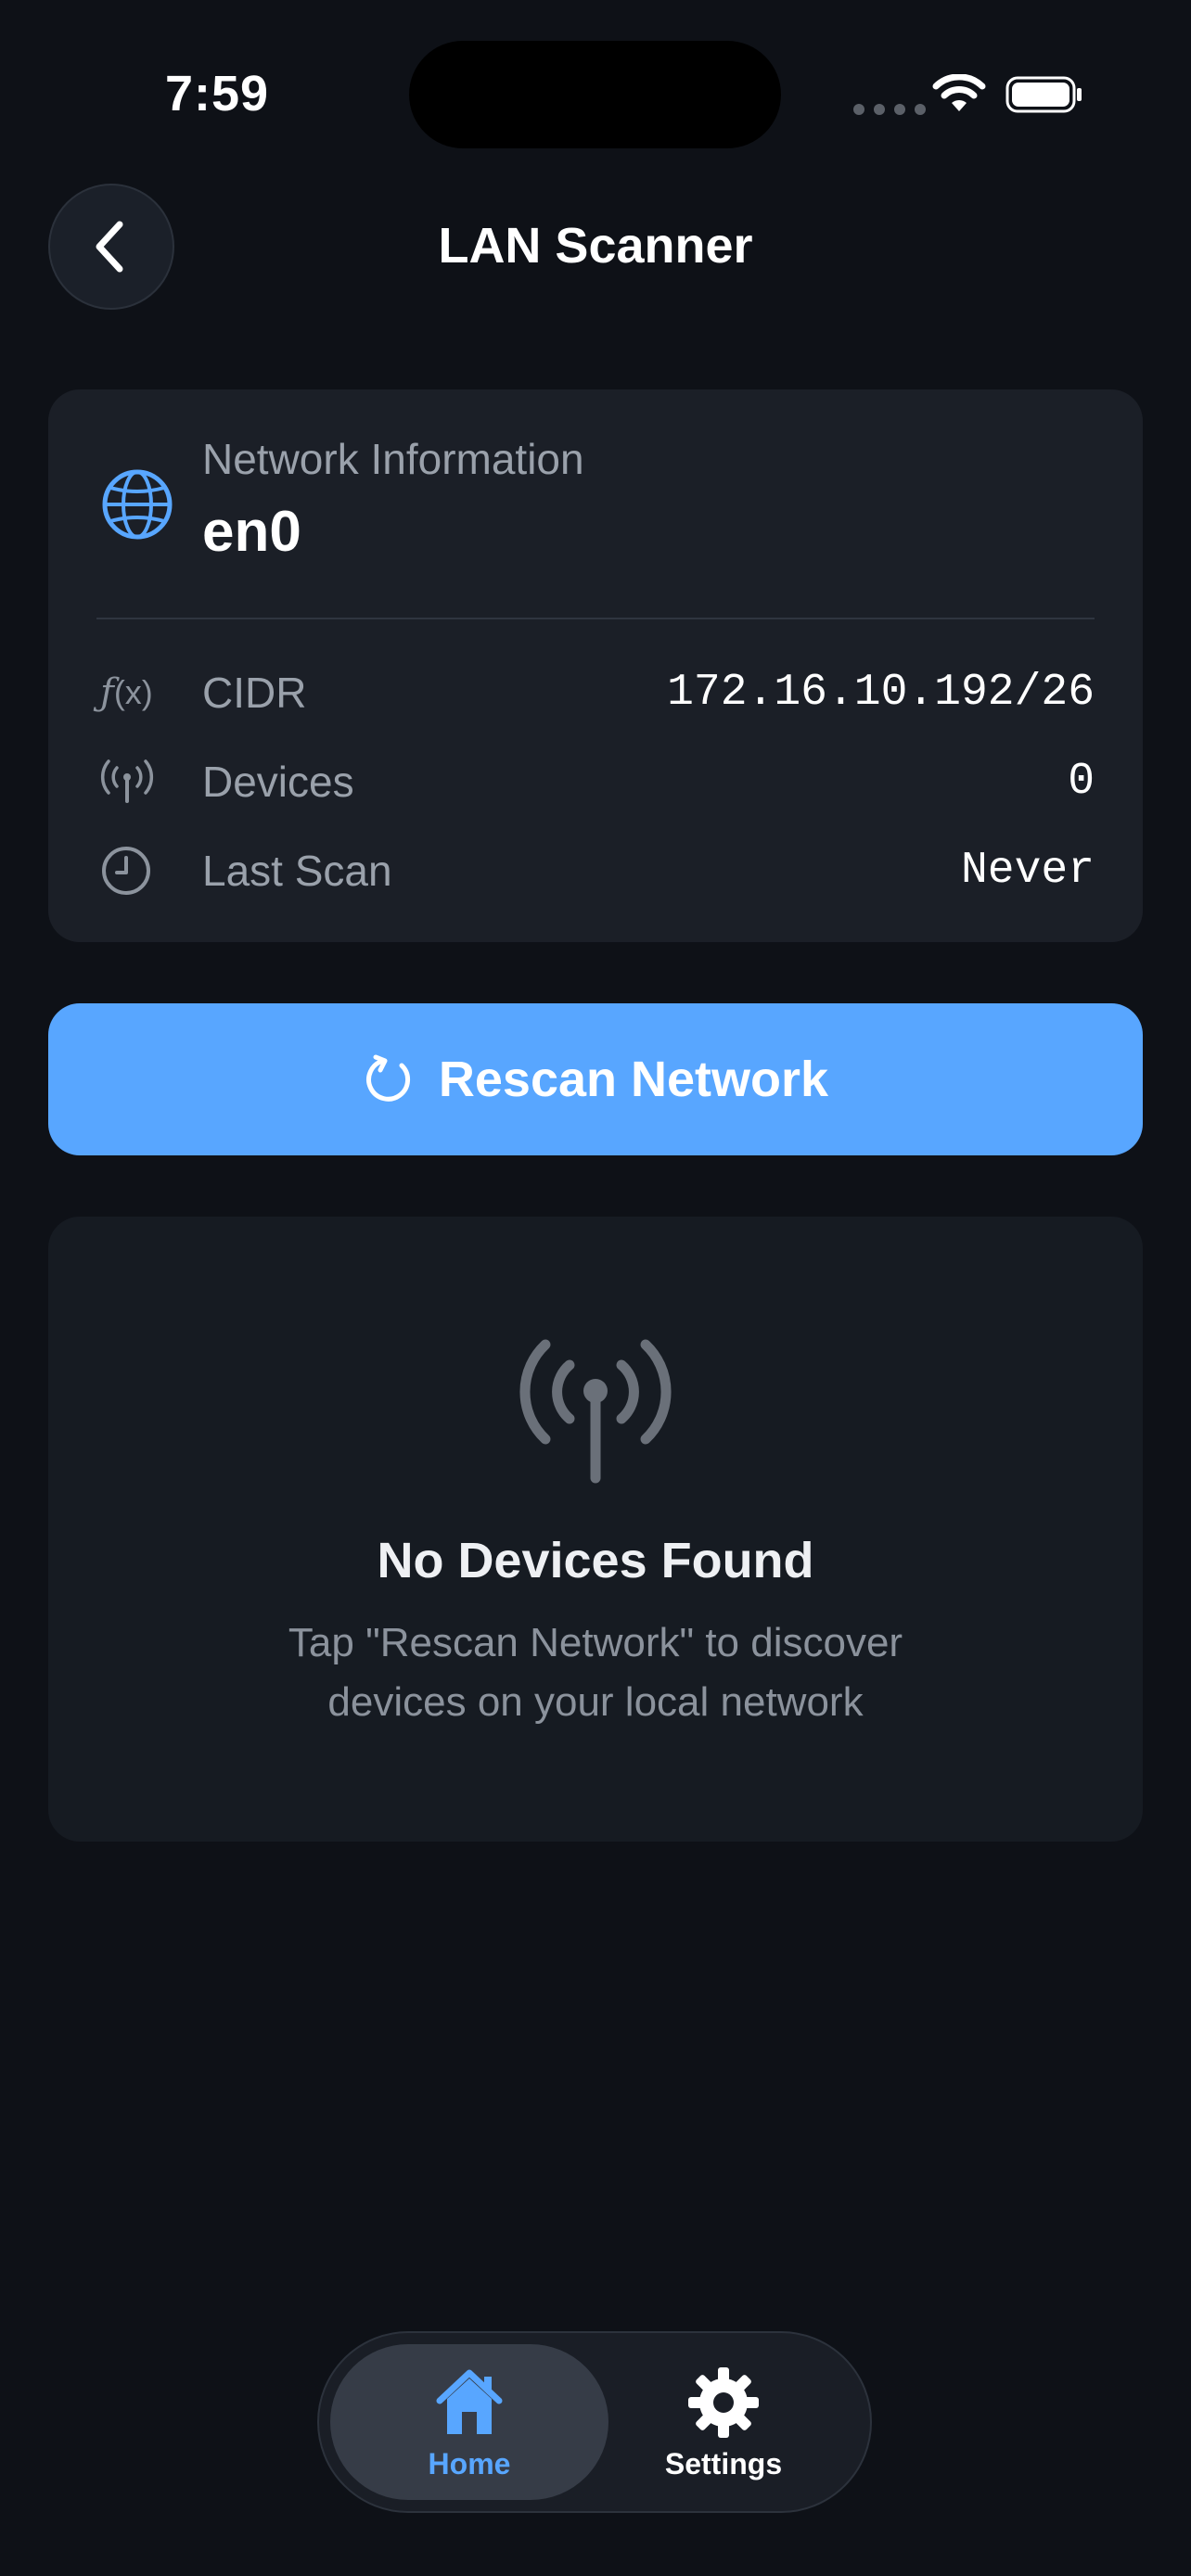 Image resolution: width=1191 pixels, height=2576 pixels. What do you see at coordinates (597, 782) in the screenshot?
I see `devices-row: Devices 0` at bounding box center [597, 782].